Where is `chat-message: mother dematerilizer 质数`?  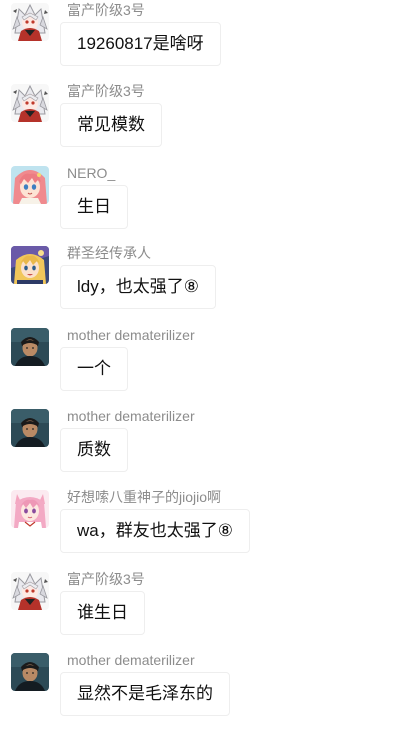
chat-message: mother dematerilizer 质数 is located at coordinates (204, 446).